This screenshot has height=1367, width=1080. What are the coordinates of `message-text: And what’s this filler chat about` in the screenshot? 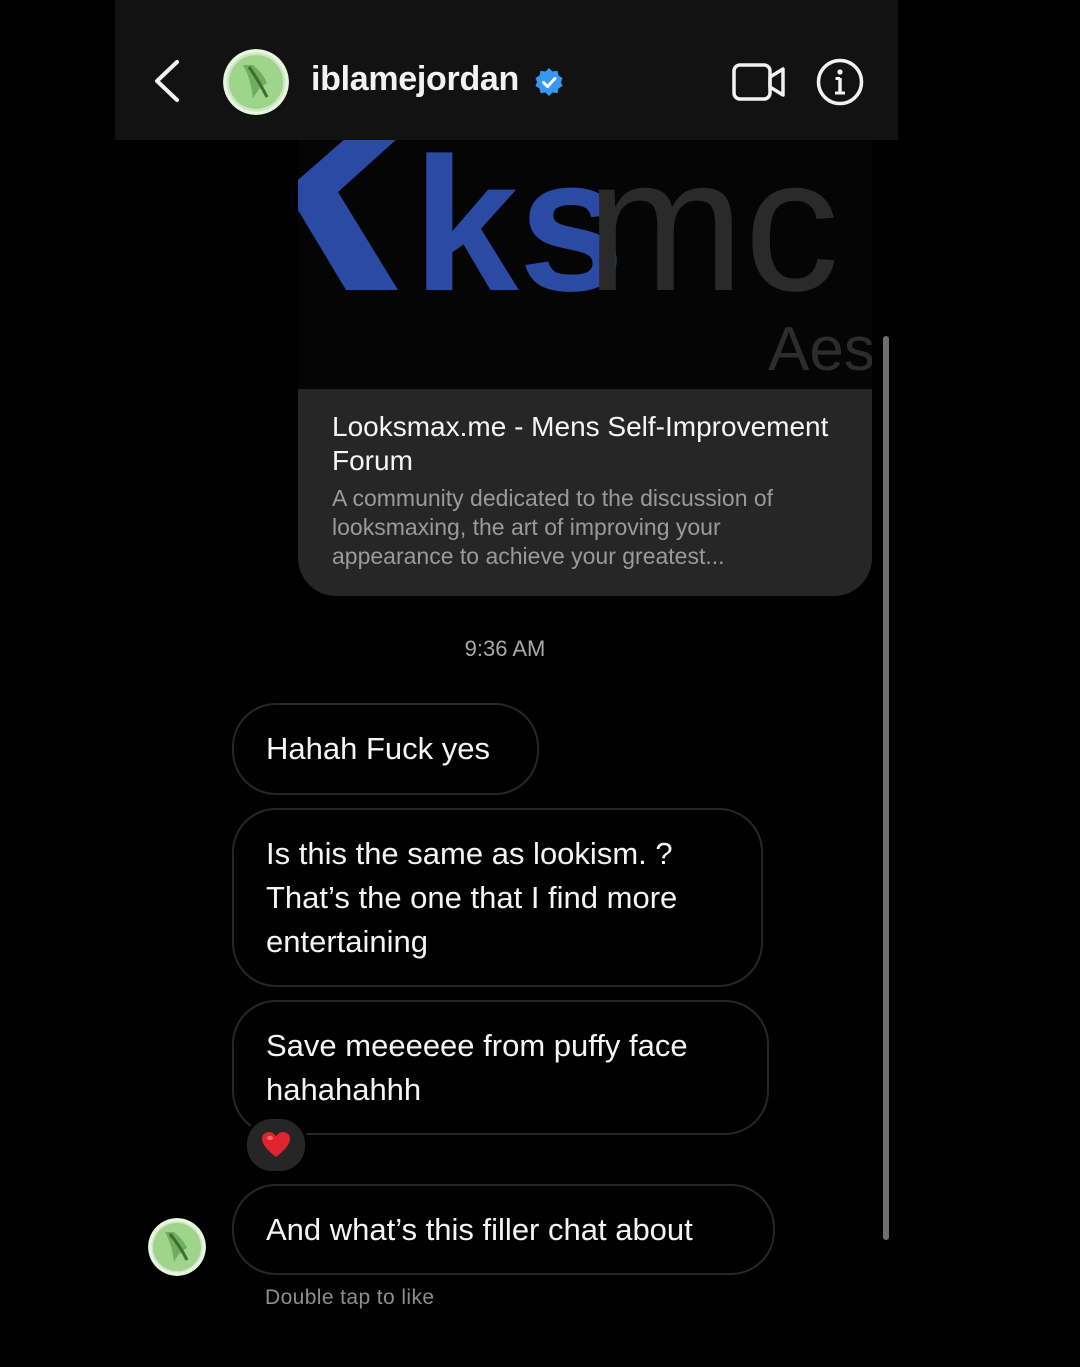 It's located at (479, 1229).